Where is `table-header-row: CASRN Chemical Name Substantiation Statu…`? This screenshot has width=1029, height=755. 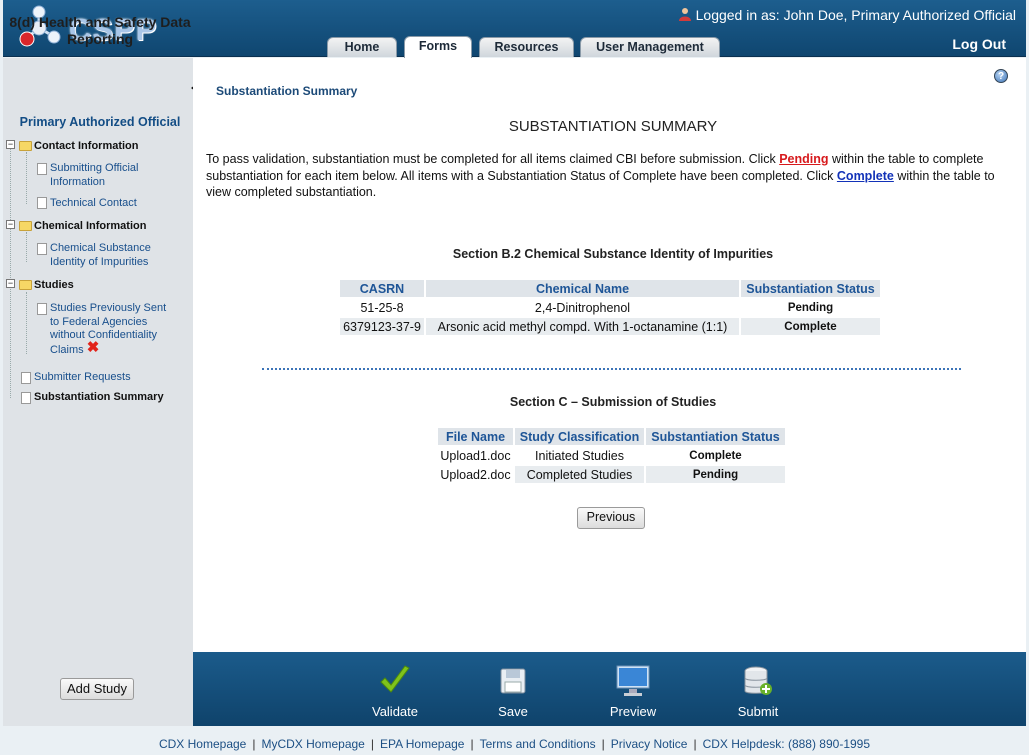
table-header-row: CASRN Chemical Name Substantiation Statu… is located at coordinates (610, 288).